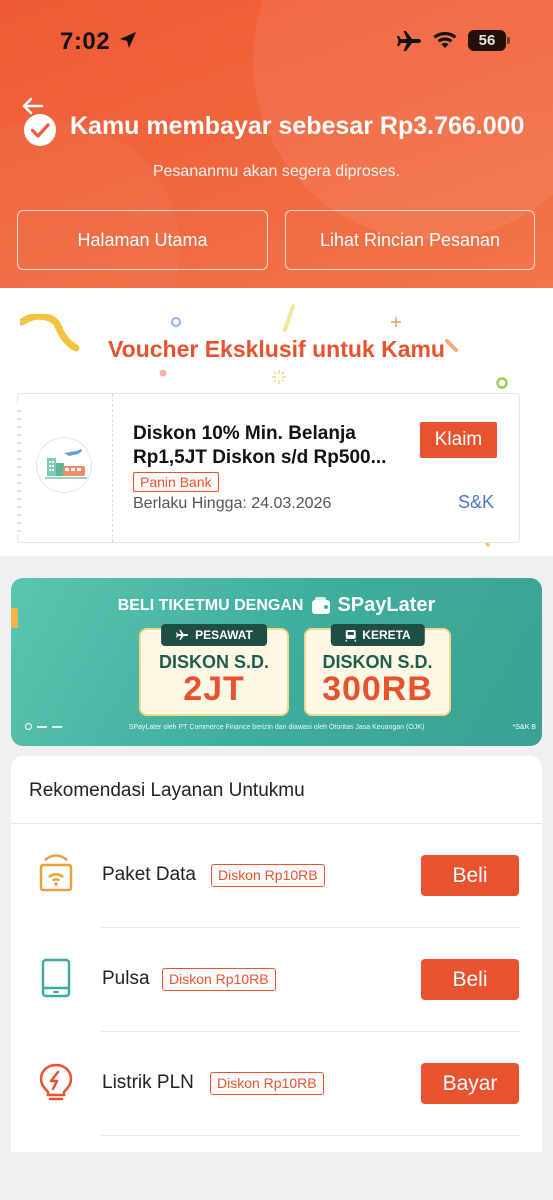 The width and height of the screenshot is (553, 1200). I want to click on divider, so click(310, 1135).